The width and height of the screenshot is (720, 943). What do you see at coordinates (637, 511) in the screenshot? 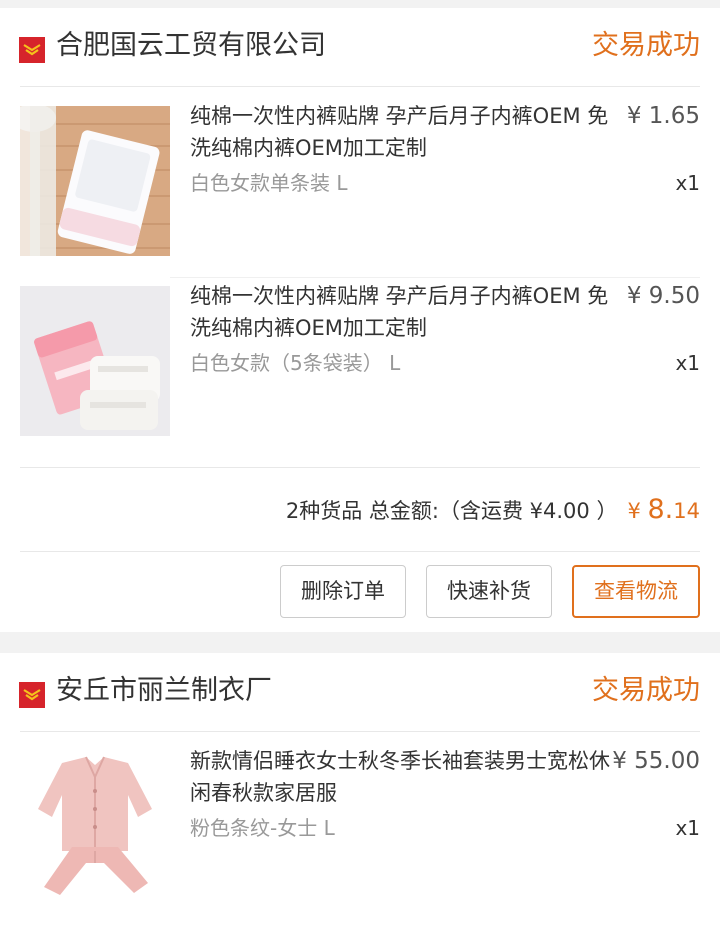
I see `total-currency: ¥` at bounding box center [637, 511].